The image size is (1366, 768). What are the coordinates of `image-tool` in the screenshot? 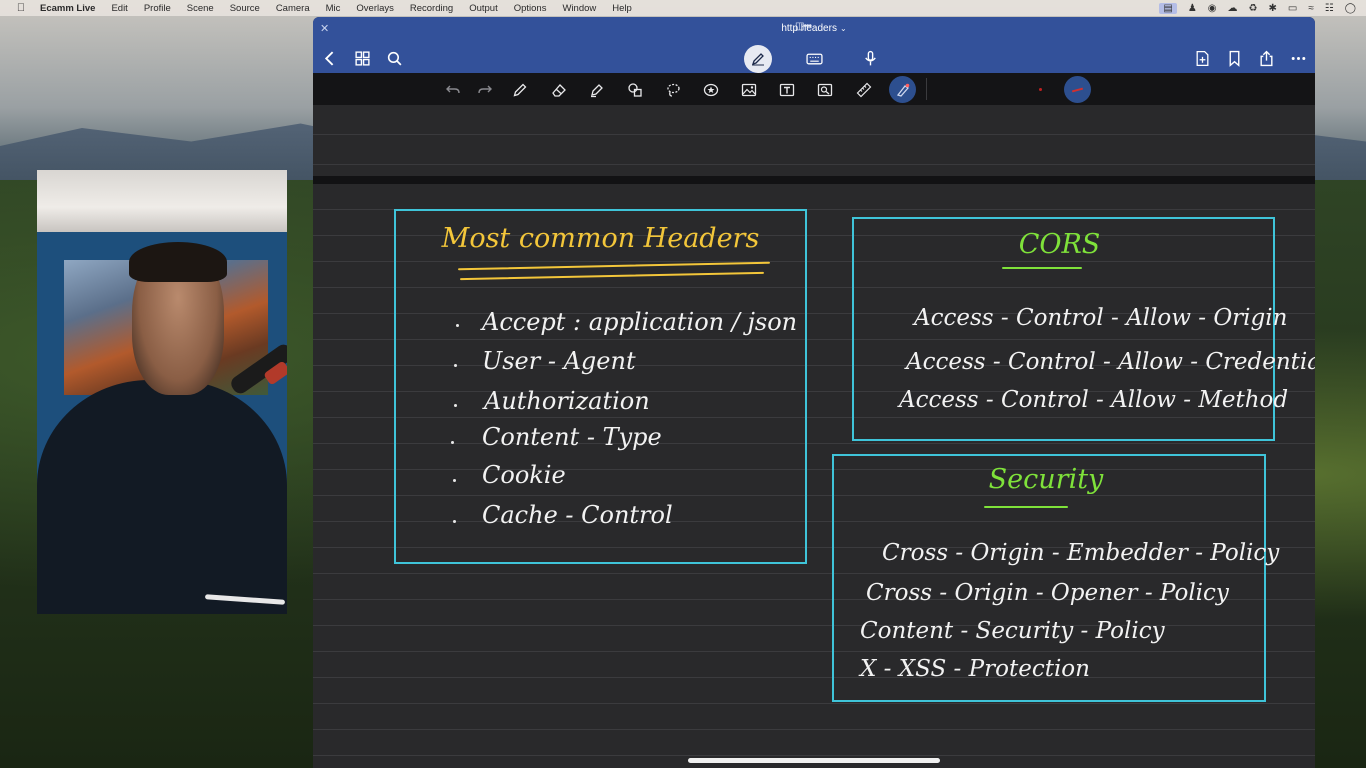 It's located at (748, 89).